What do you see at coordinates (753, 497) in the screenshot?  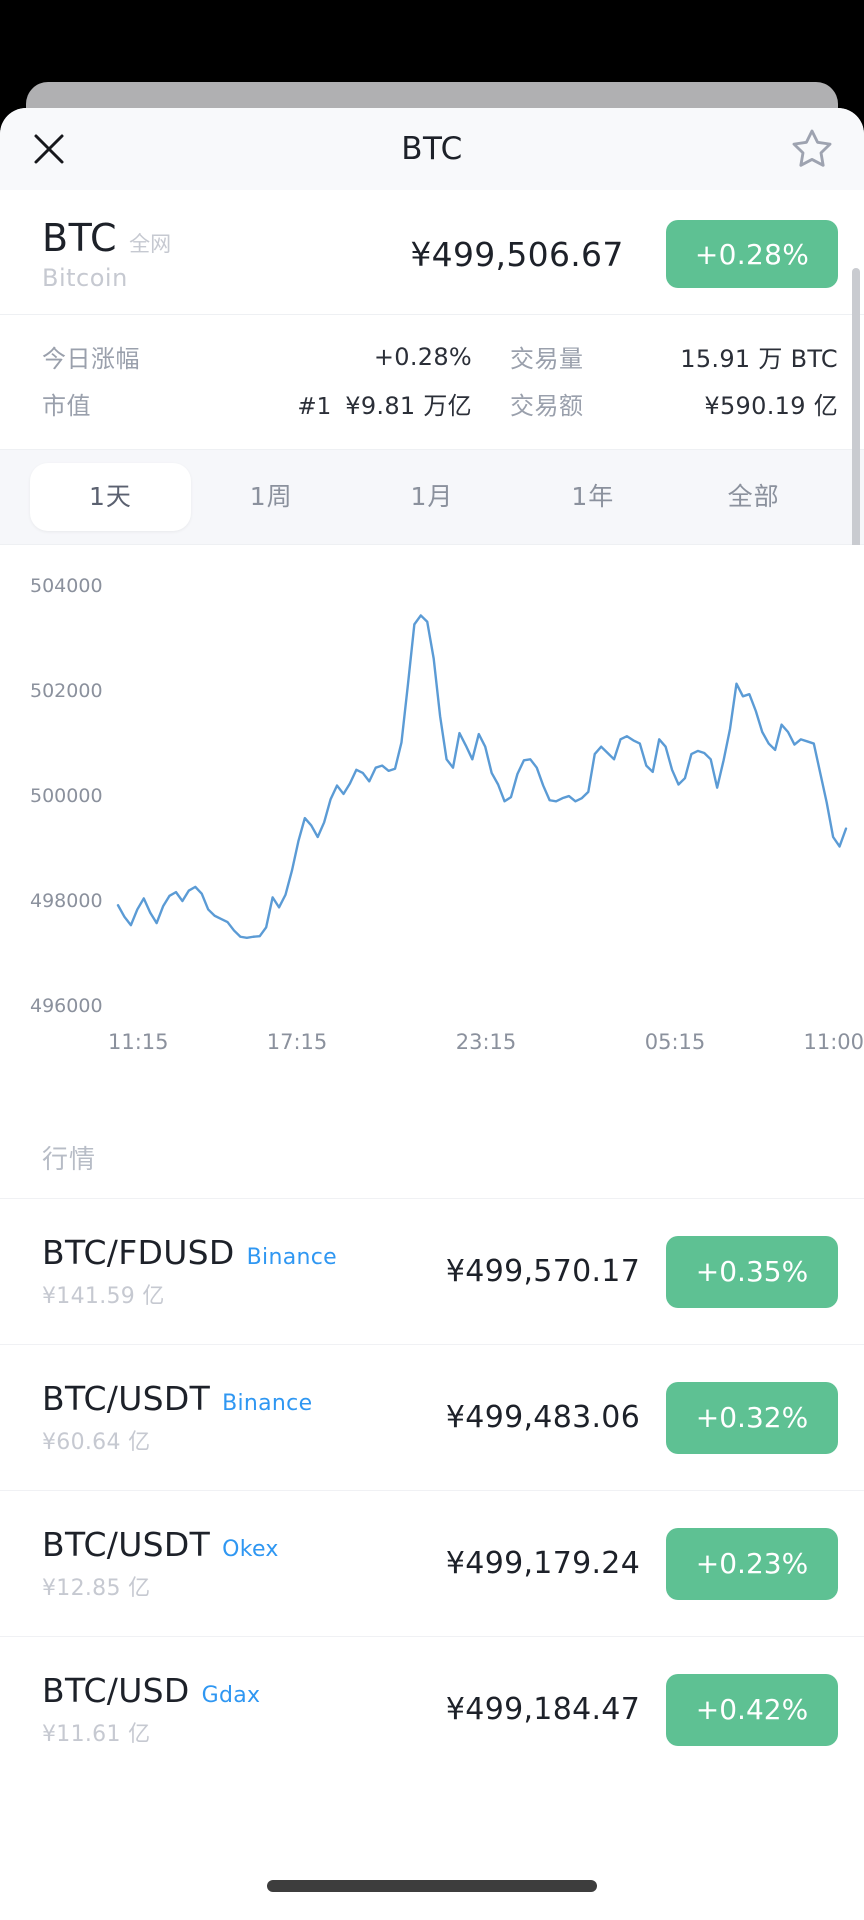 I see `tab-all: 全部` at bounding box center [753, 497].